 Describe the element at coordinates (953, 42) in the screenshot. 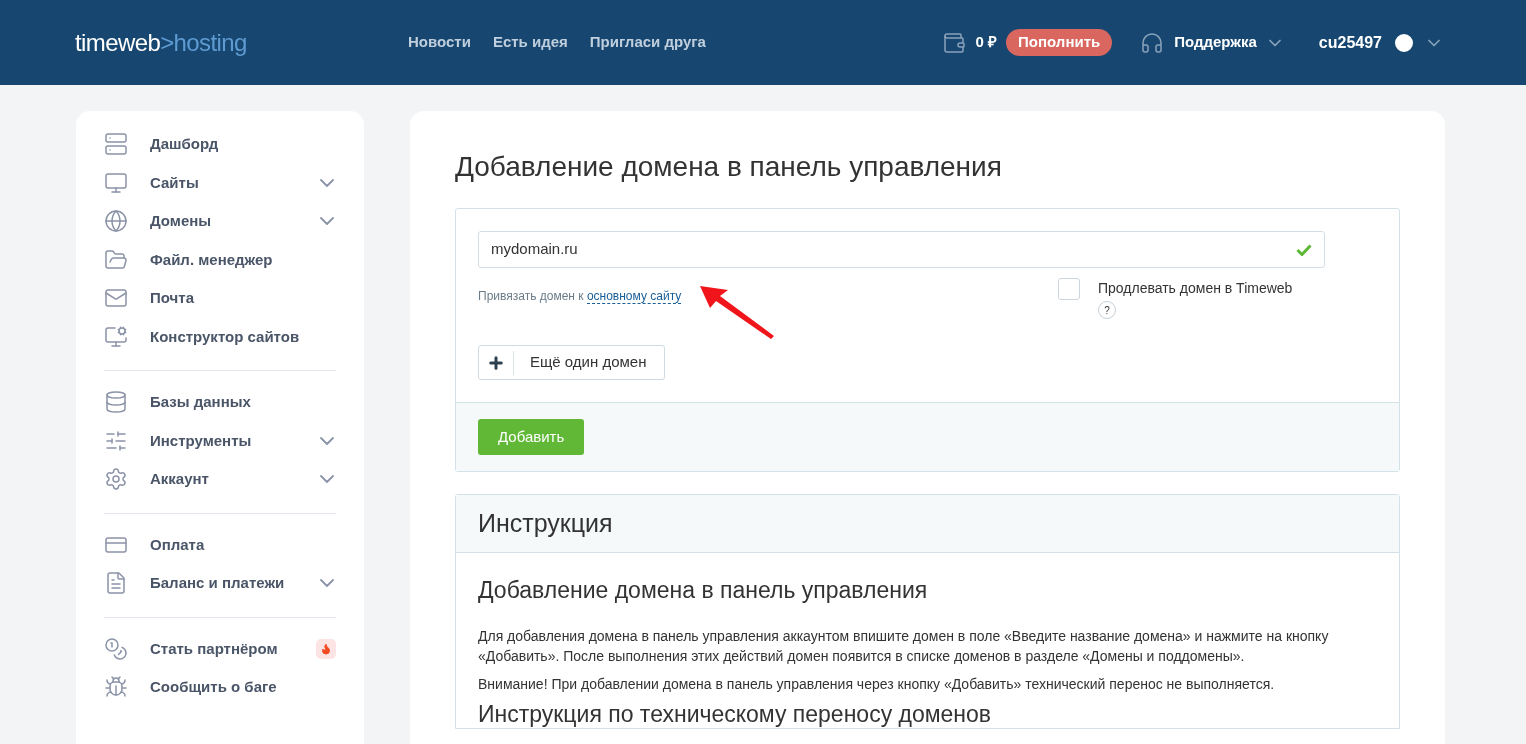

I see `wallet-icon` at that location.